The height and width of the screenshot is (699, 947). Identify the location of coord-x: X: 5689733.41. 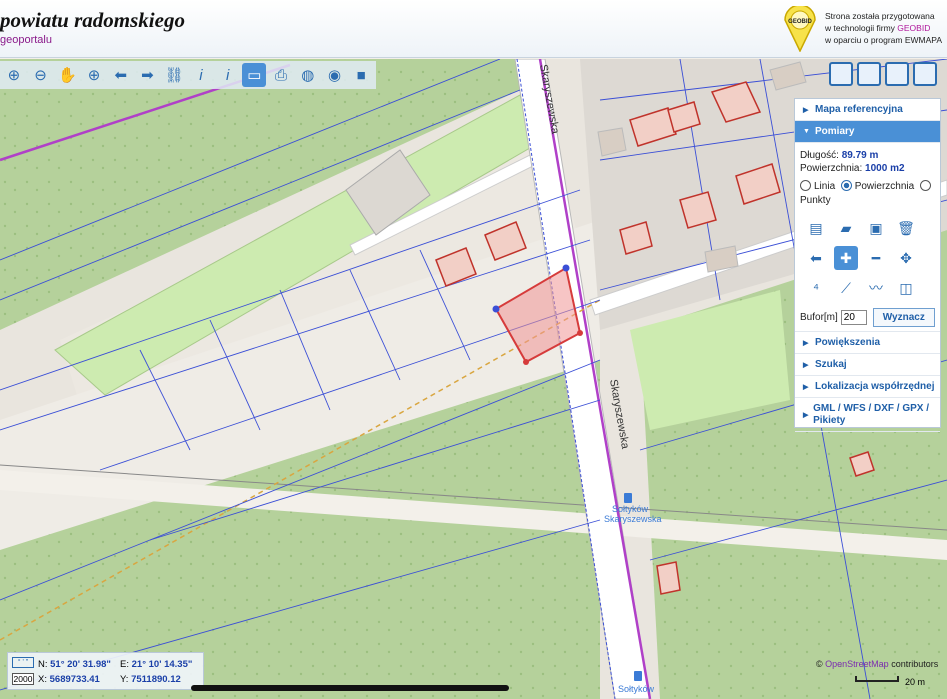
(69, 679).